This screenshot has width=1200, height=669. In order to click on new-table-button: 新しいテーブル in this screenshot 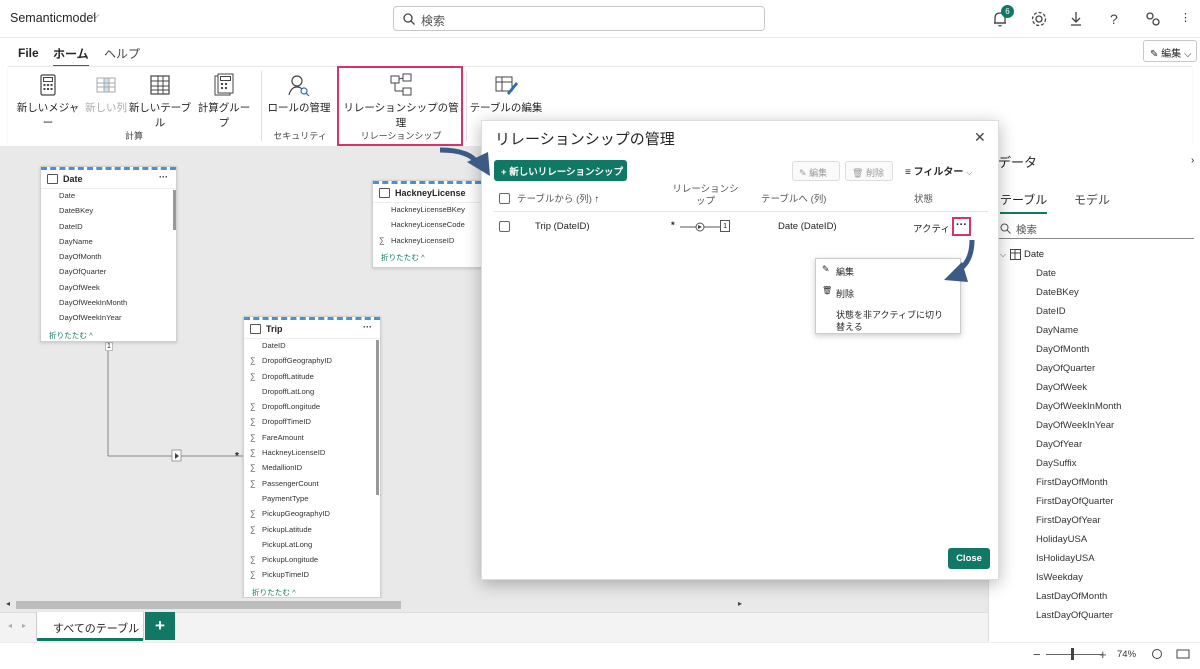, I will do `click(160, 101)`.